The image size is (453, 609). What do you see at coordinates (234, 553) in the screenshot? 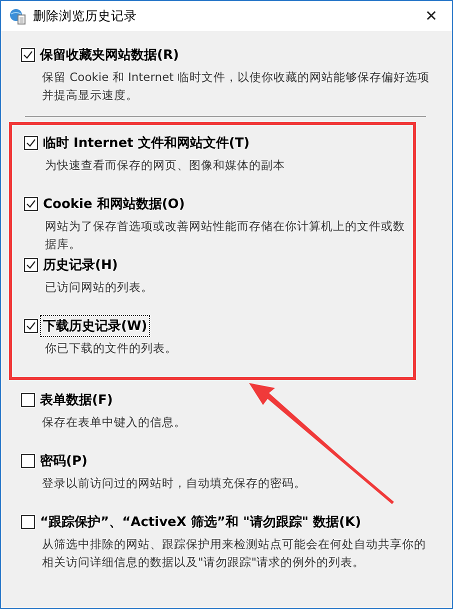
I see `option-description: 从筛选中排除的网站、跟踪保护用来检测站点可能会在何处自动共享你的相关访问详细信息的数据以及"请勿跟踪"请求的例外的列表。` at bounding box center [234, 553].